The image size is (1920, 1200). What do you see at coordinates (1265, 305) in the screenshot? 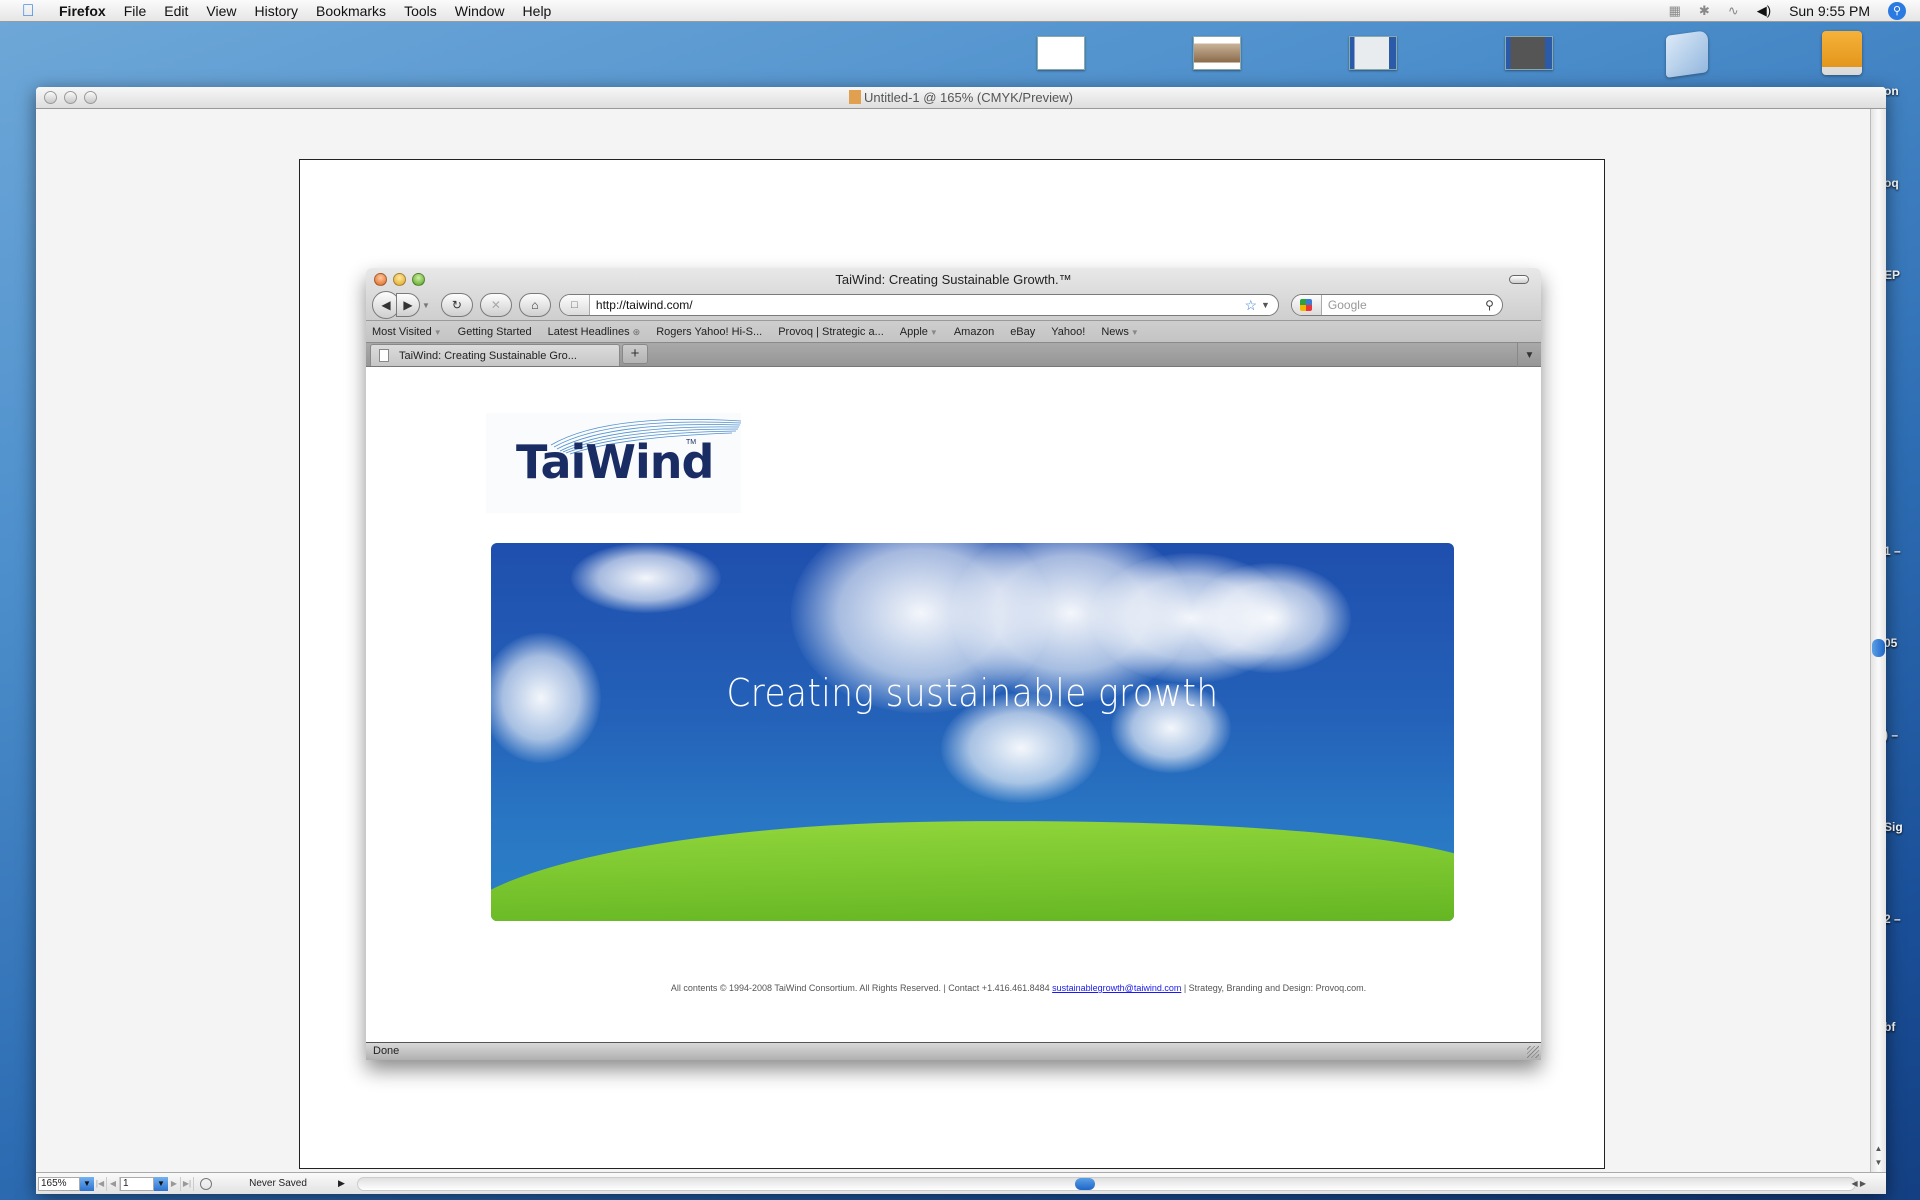
I see `url-history-dropdown-icon: ▼` at bounding box center [1265, 305].